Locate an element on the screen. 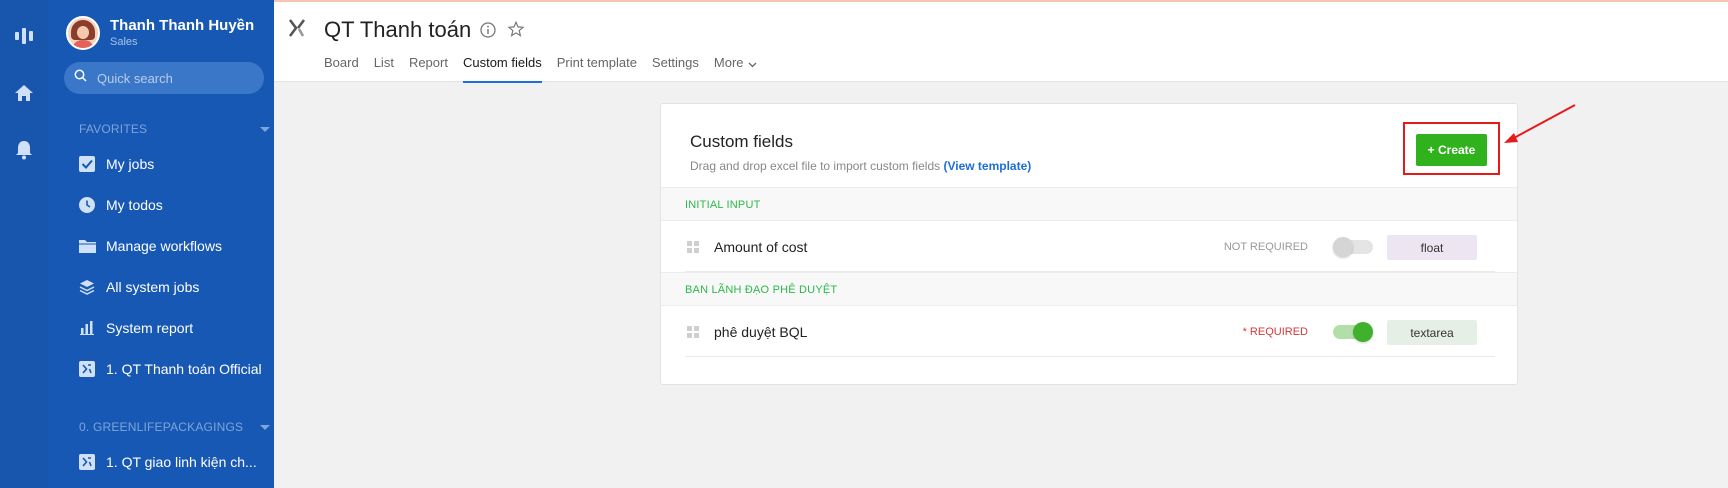  required-label: NOT REQUIRED is located at coordinates (1265, 247).